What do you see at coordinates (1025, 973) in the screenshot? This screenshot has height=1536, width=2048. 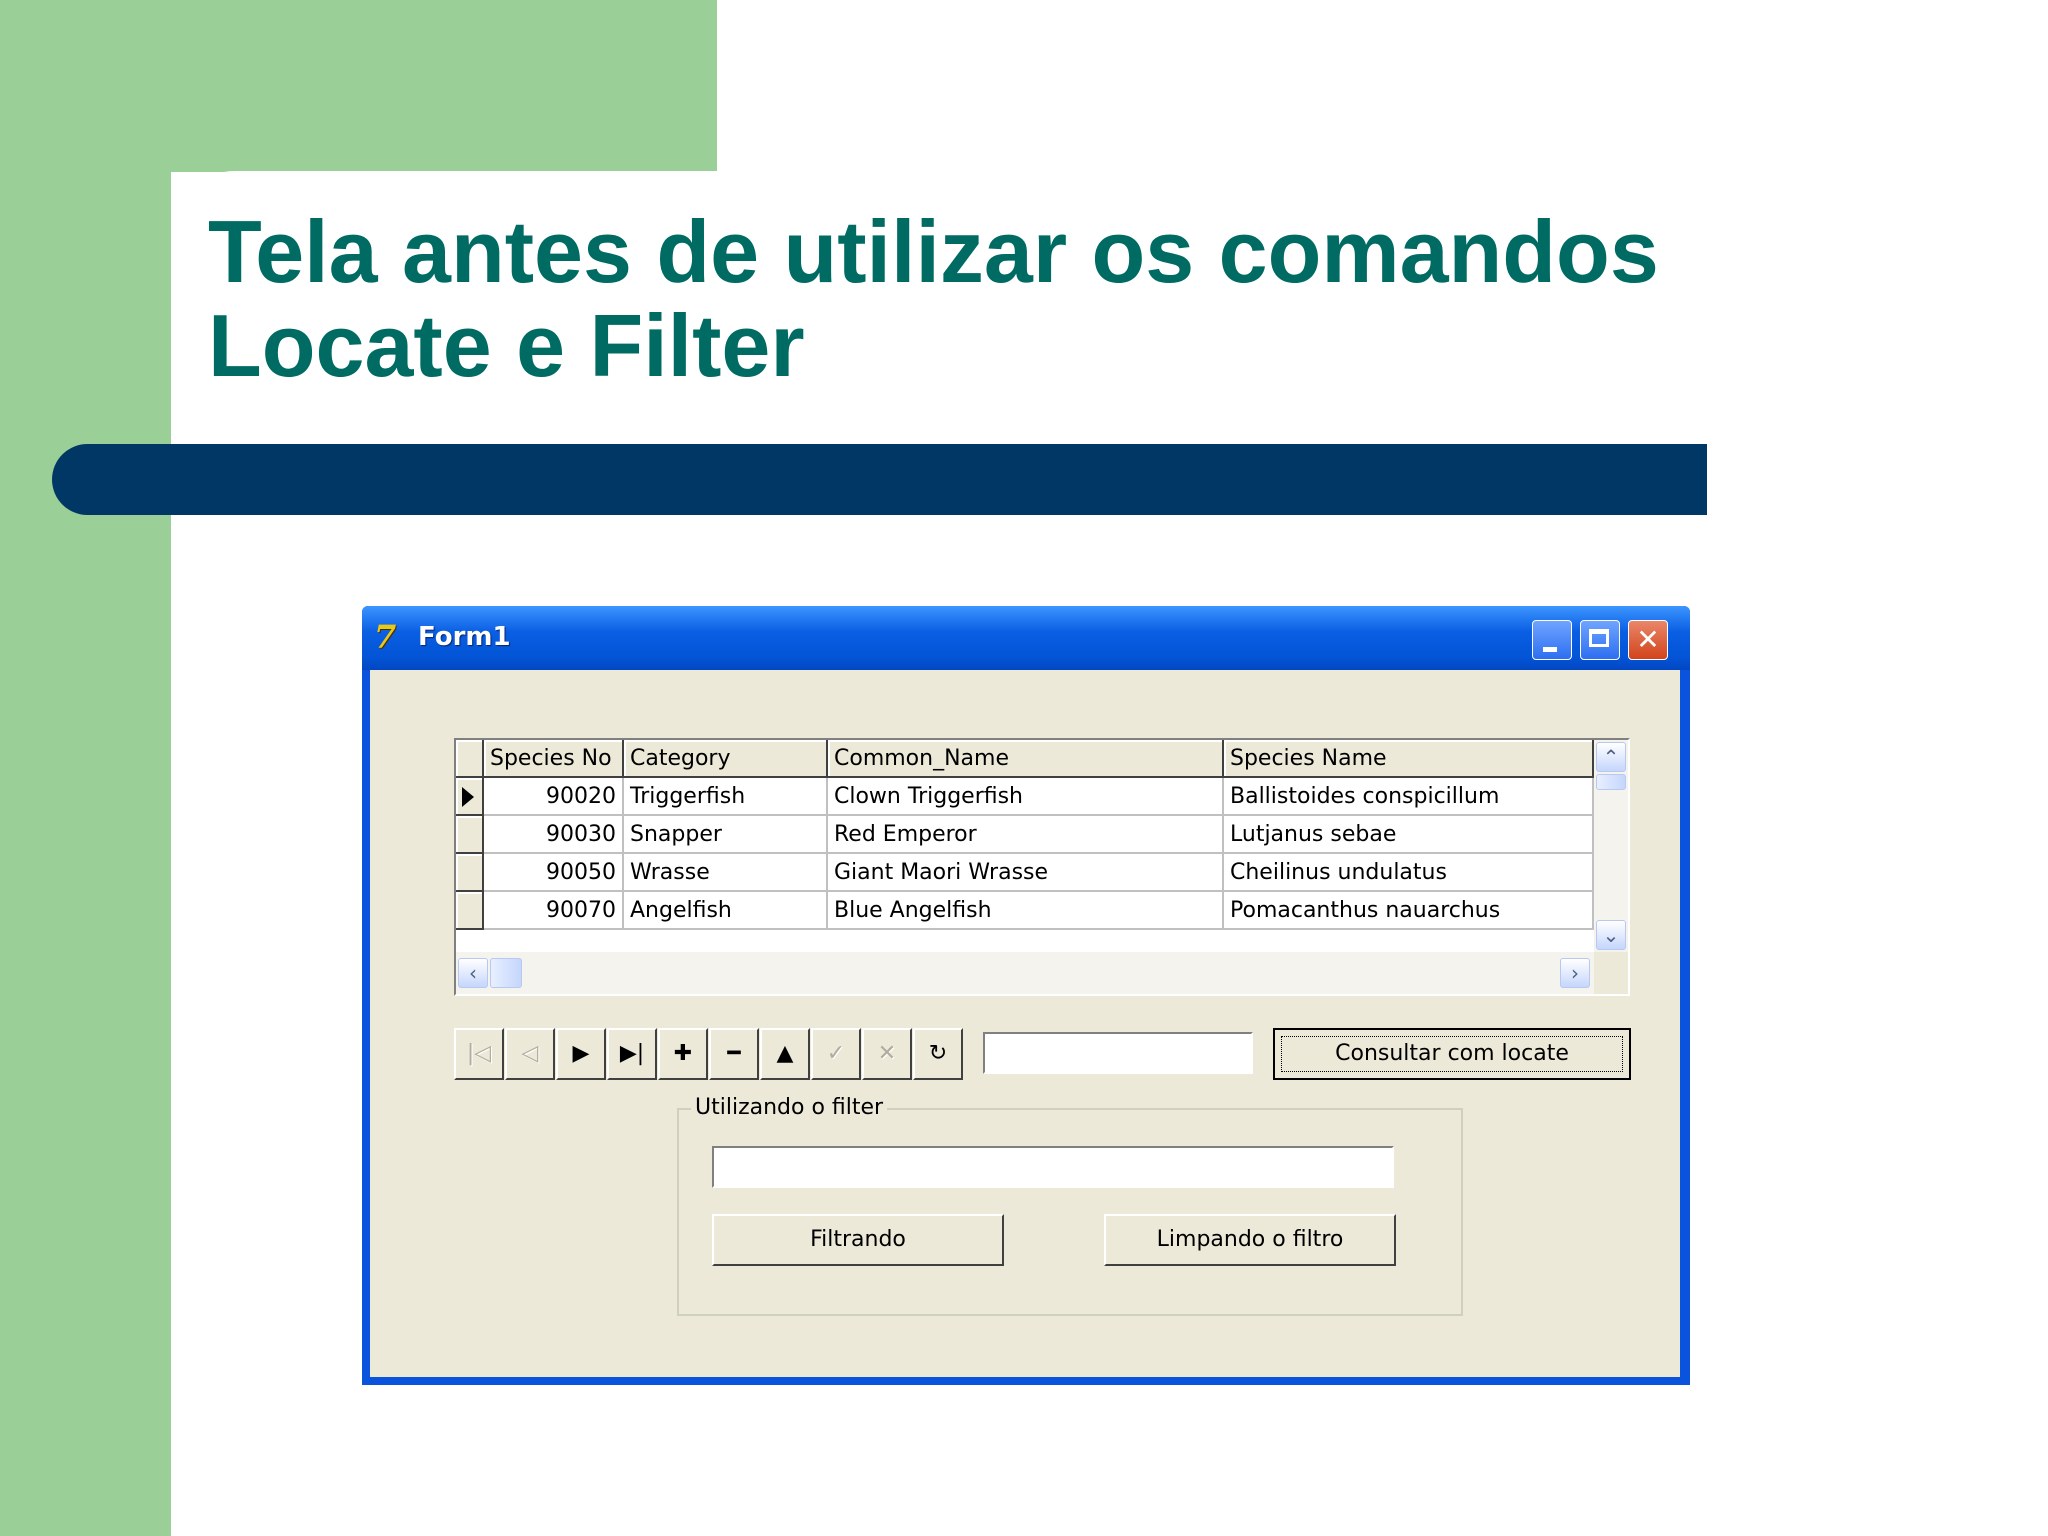 I see `grid-horizontal-scrollbar: ‹ ›` at bounding box center [1025, 973].